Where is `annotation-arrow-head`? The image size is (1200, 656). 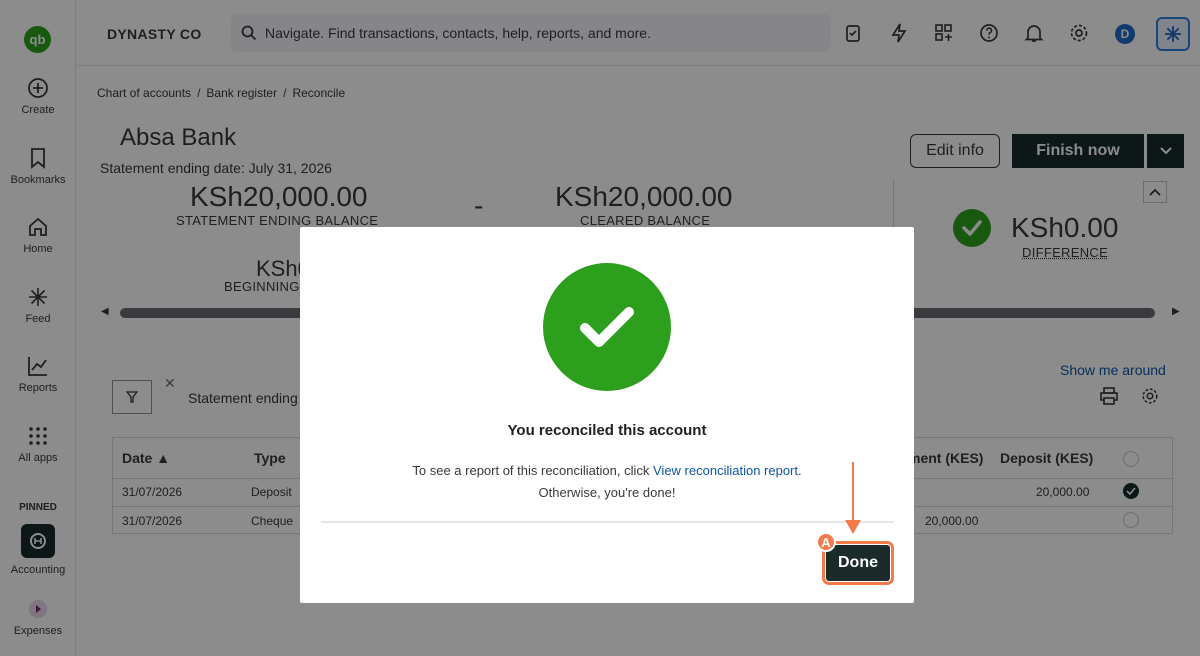
annotation-arrow-head is located at coordinates (853, 527).